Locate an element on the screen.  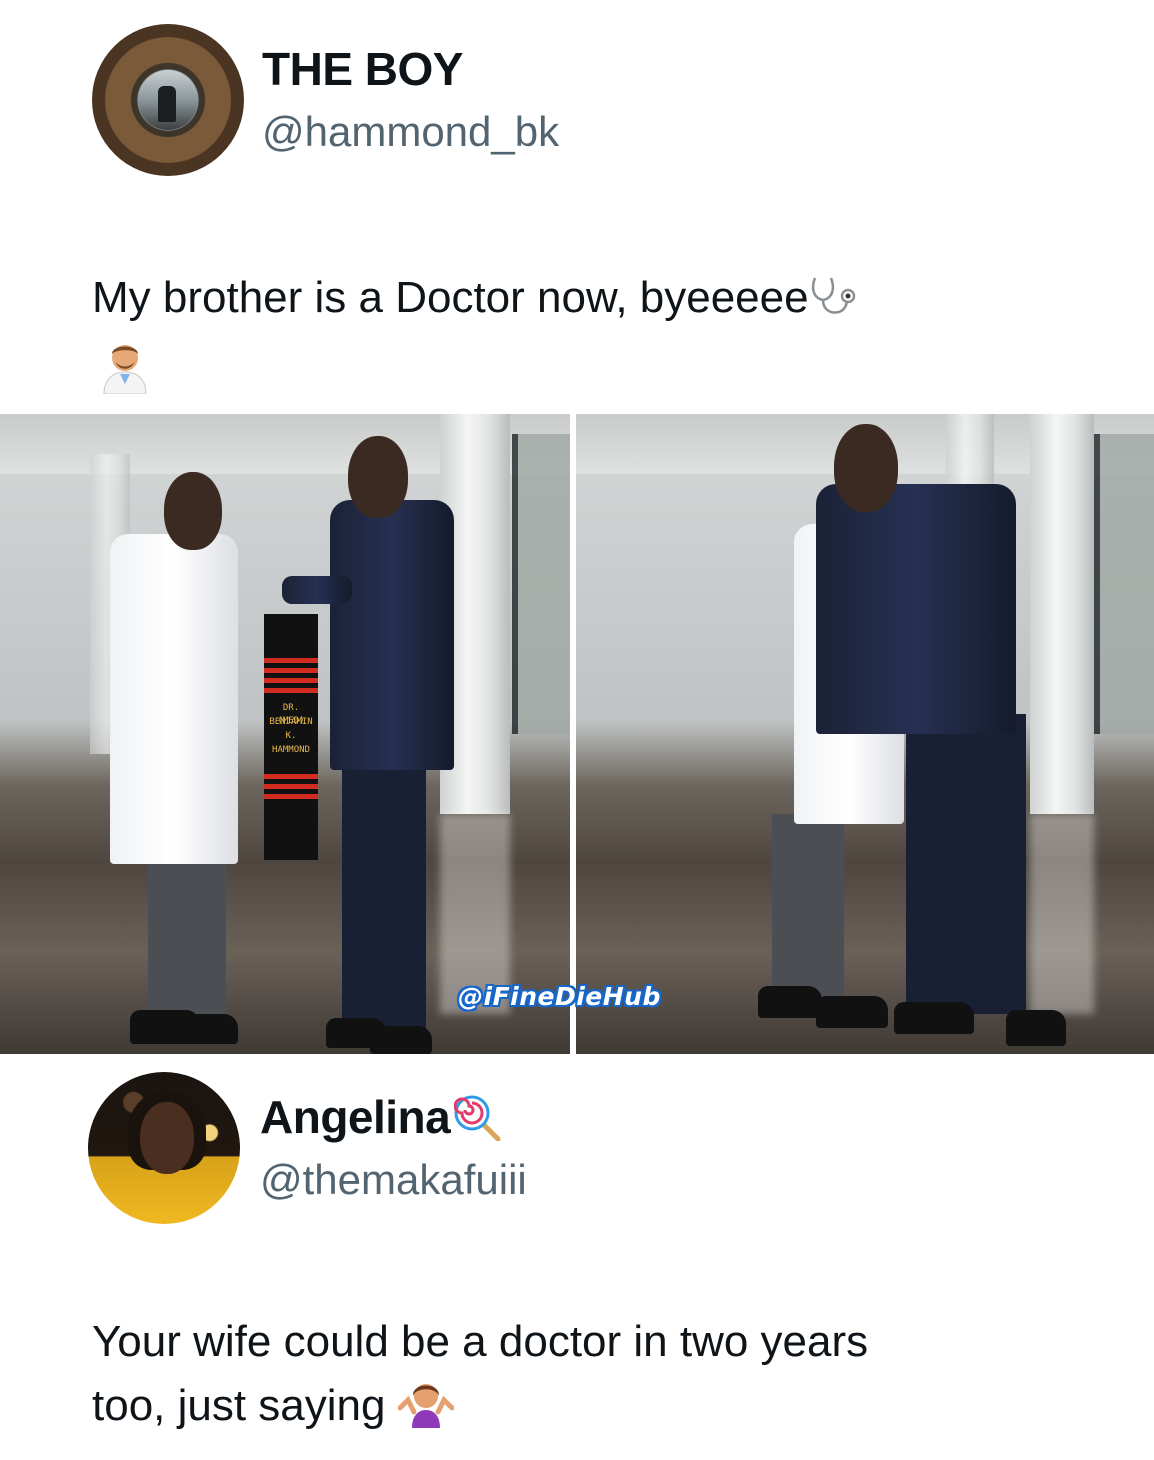
author-avatar is located at coordinates (168, 100).